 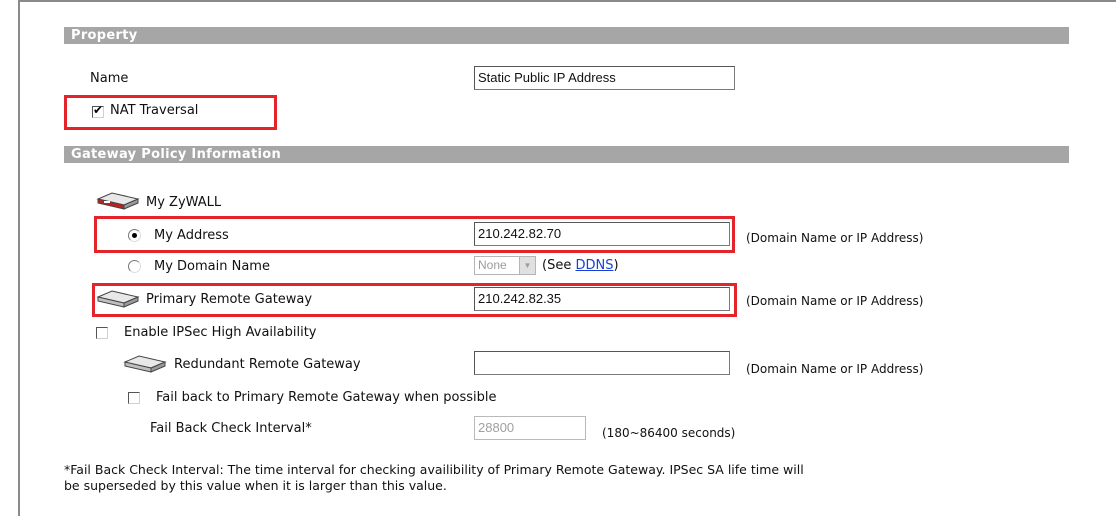 I want to click on zywall-device-icon, so click(x=118, y=201).